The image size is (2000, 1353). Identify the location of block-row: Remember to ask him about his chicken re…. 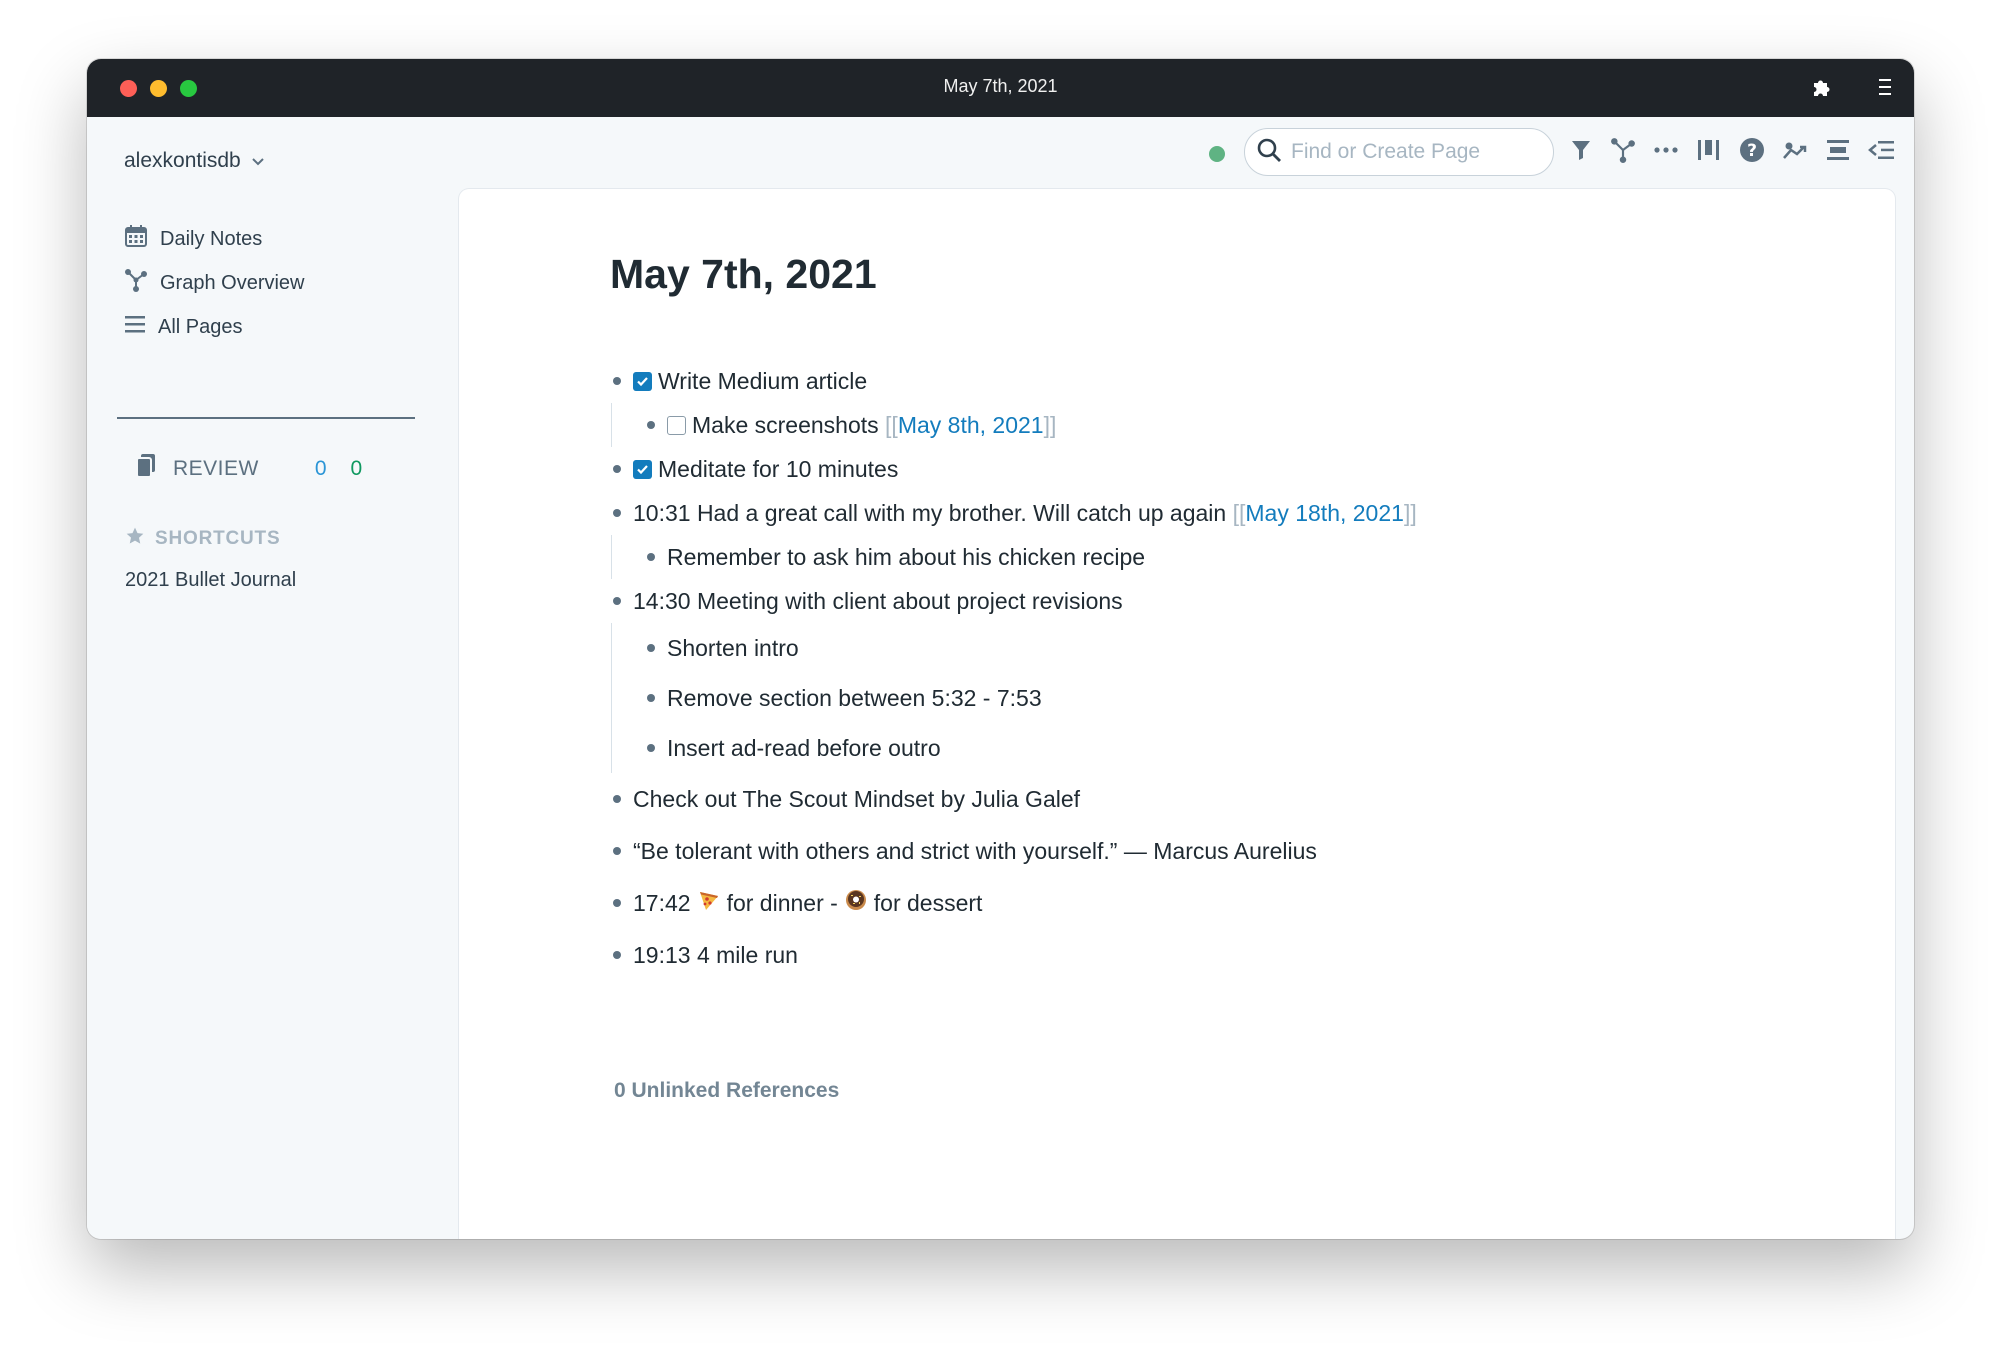
(1221, 557).